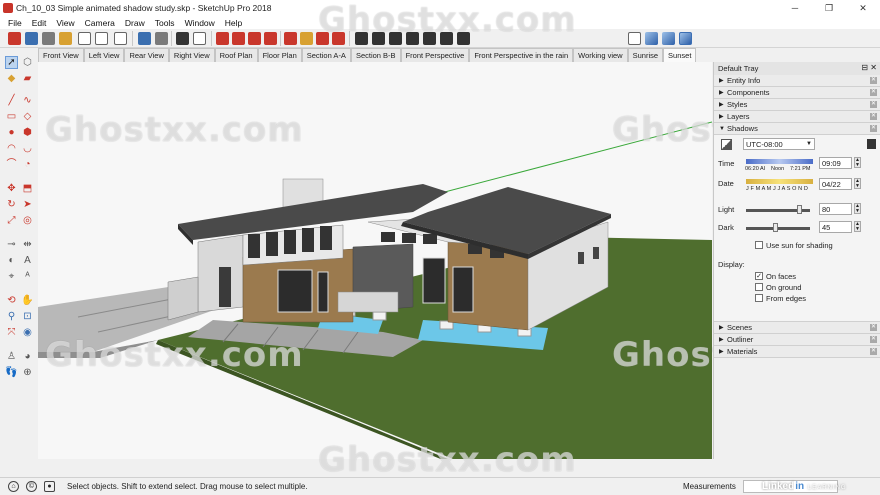  Describe the element at coordinates (395, 38) in the screenshot. I see `home-icon` at that location.